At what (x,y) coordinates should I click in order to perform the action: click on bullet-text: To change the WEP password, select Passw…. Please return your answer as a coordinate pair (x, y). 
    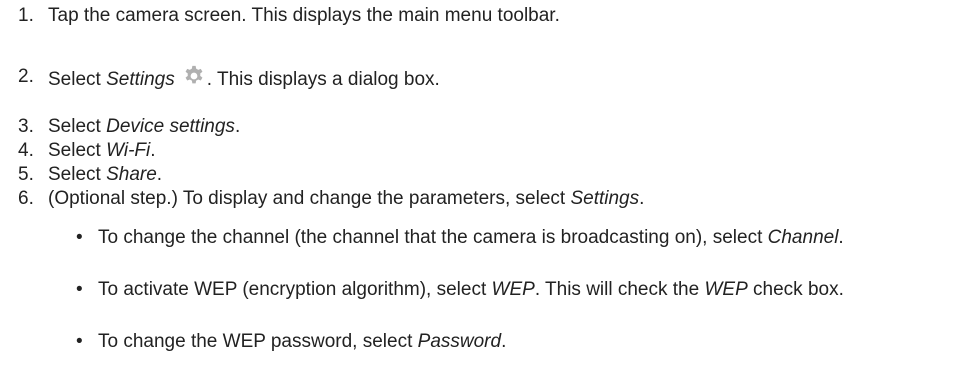
    Looking at the image, I should click on (528, 341).